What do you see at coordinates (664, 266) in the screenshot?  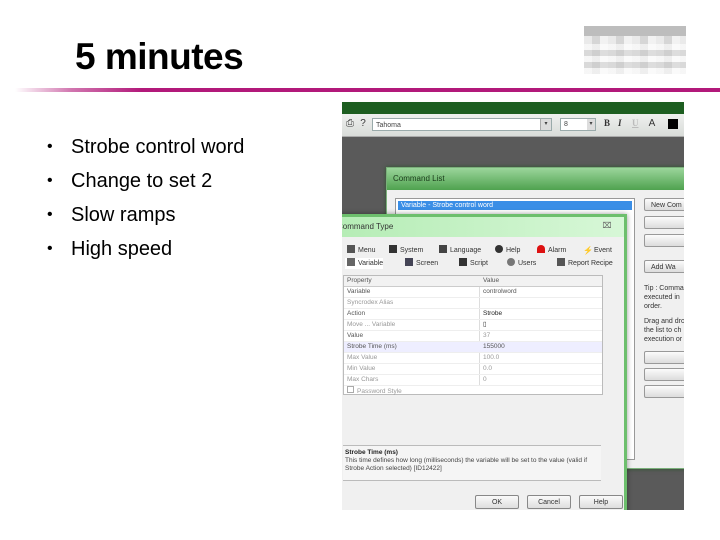 I see `add-wait-button: Add Wa` at bounding box center [664, 266].